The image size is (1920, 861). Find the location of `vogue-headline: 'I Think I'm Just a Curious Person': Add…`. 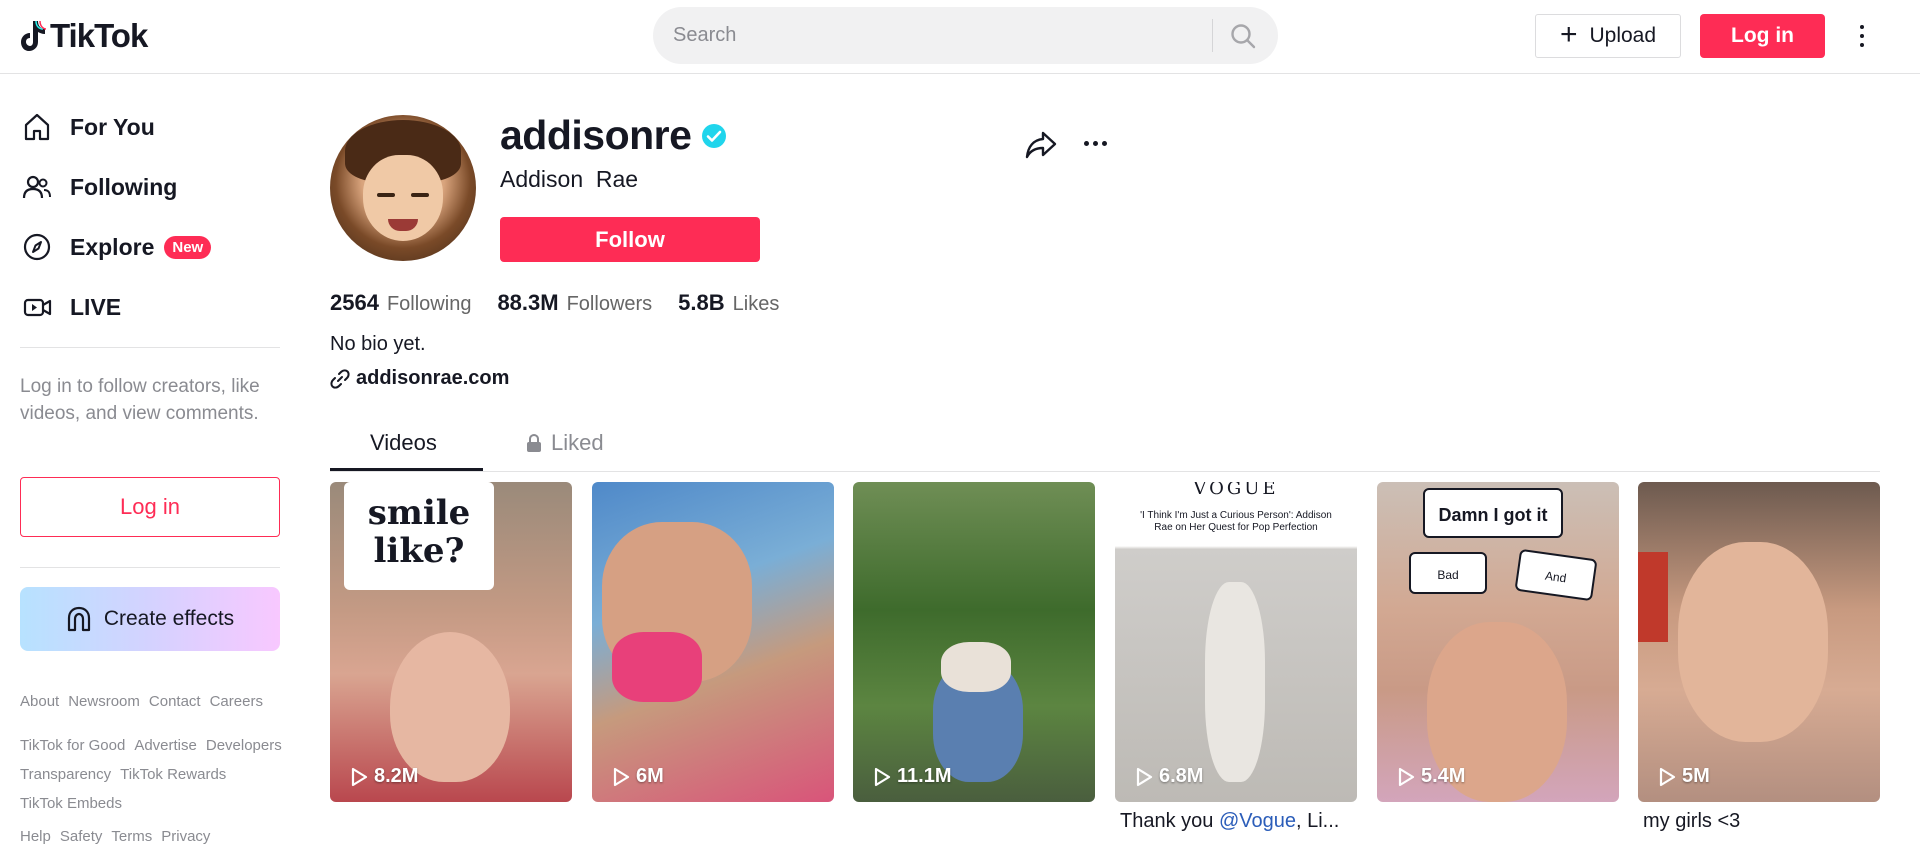

vogue-headline: 'I Think I'm Just a Curious Person': Add… is located at coordinates (1236, 521).